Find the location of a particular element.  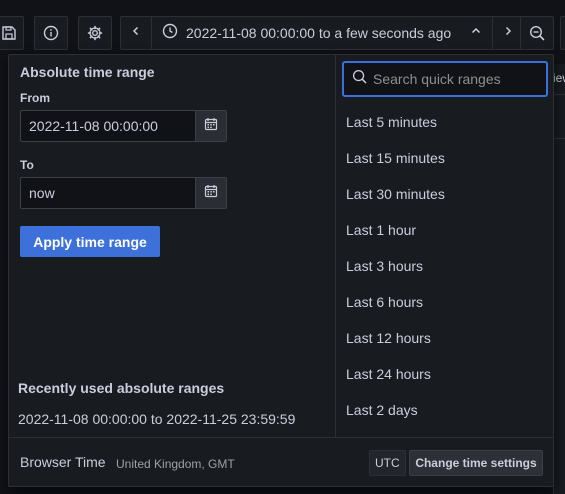

dashboard-settings-button is located at coordinates (95, 33).